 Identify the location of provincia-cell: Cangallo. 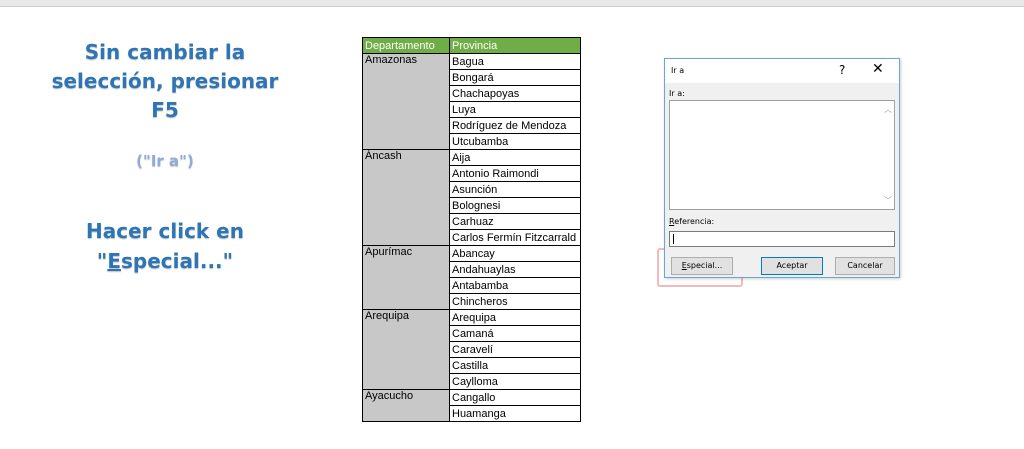
(515, 397).